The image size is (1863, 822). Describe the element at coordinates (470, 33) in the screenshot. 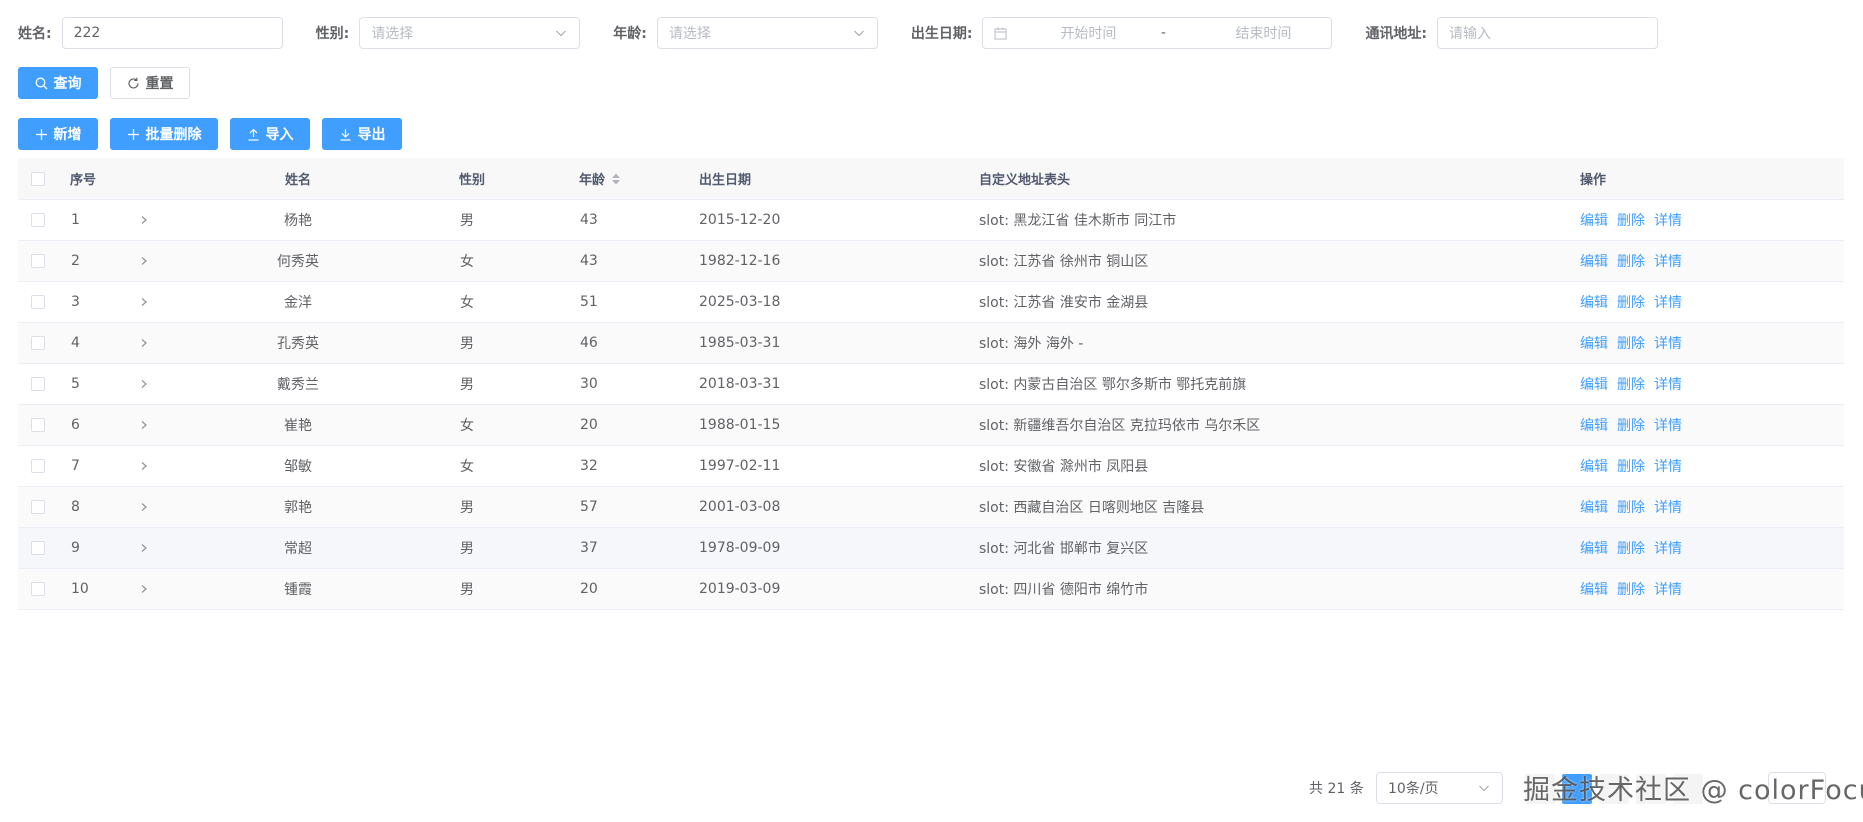

I see `gender-select: 请选择` at that location.